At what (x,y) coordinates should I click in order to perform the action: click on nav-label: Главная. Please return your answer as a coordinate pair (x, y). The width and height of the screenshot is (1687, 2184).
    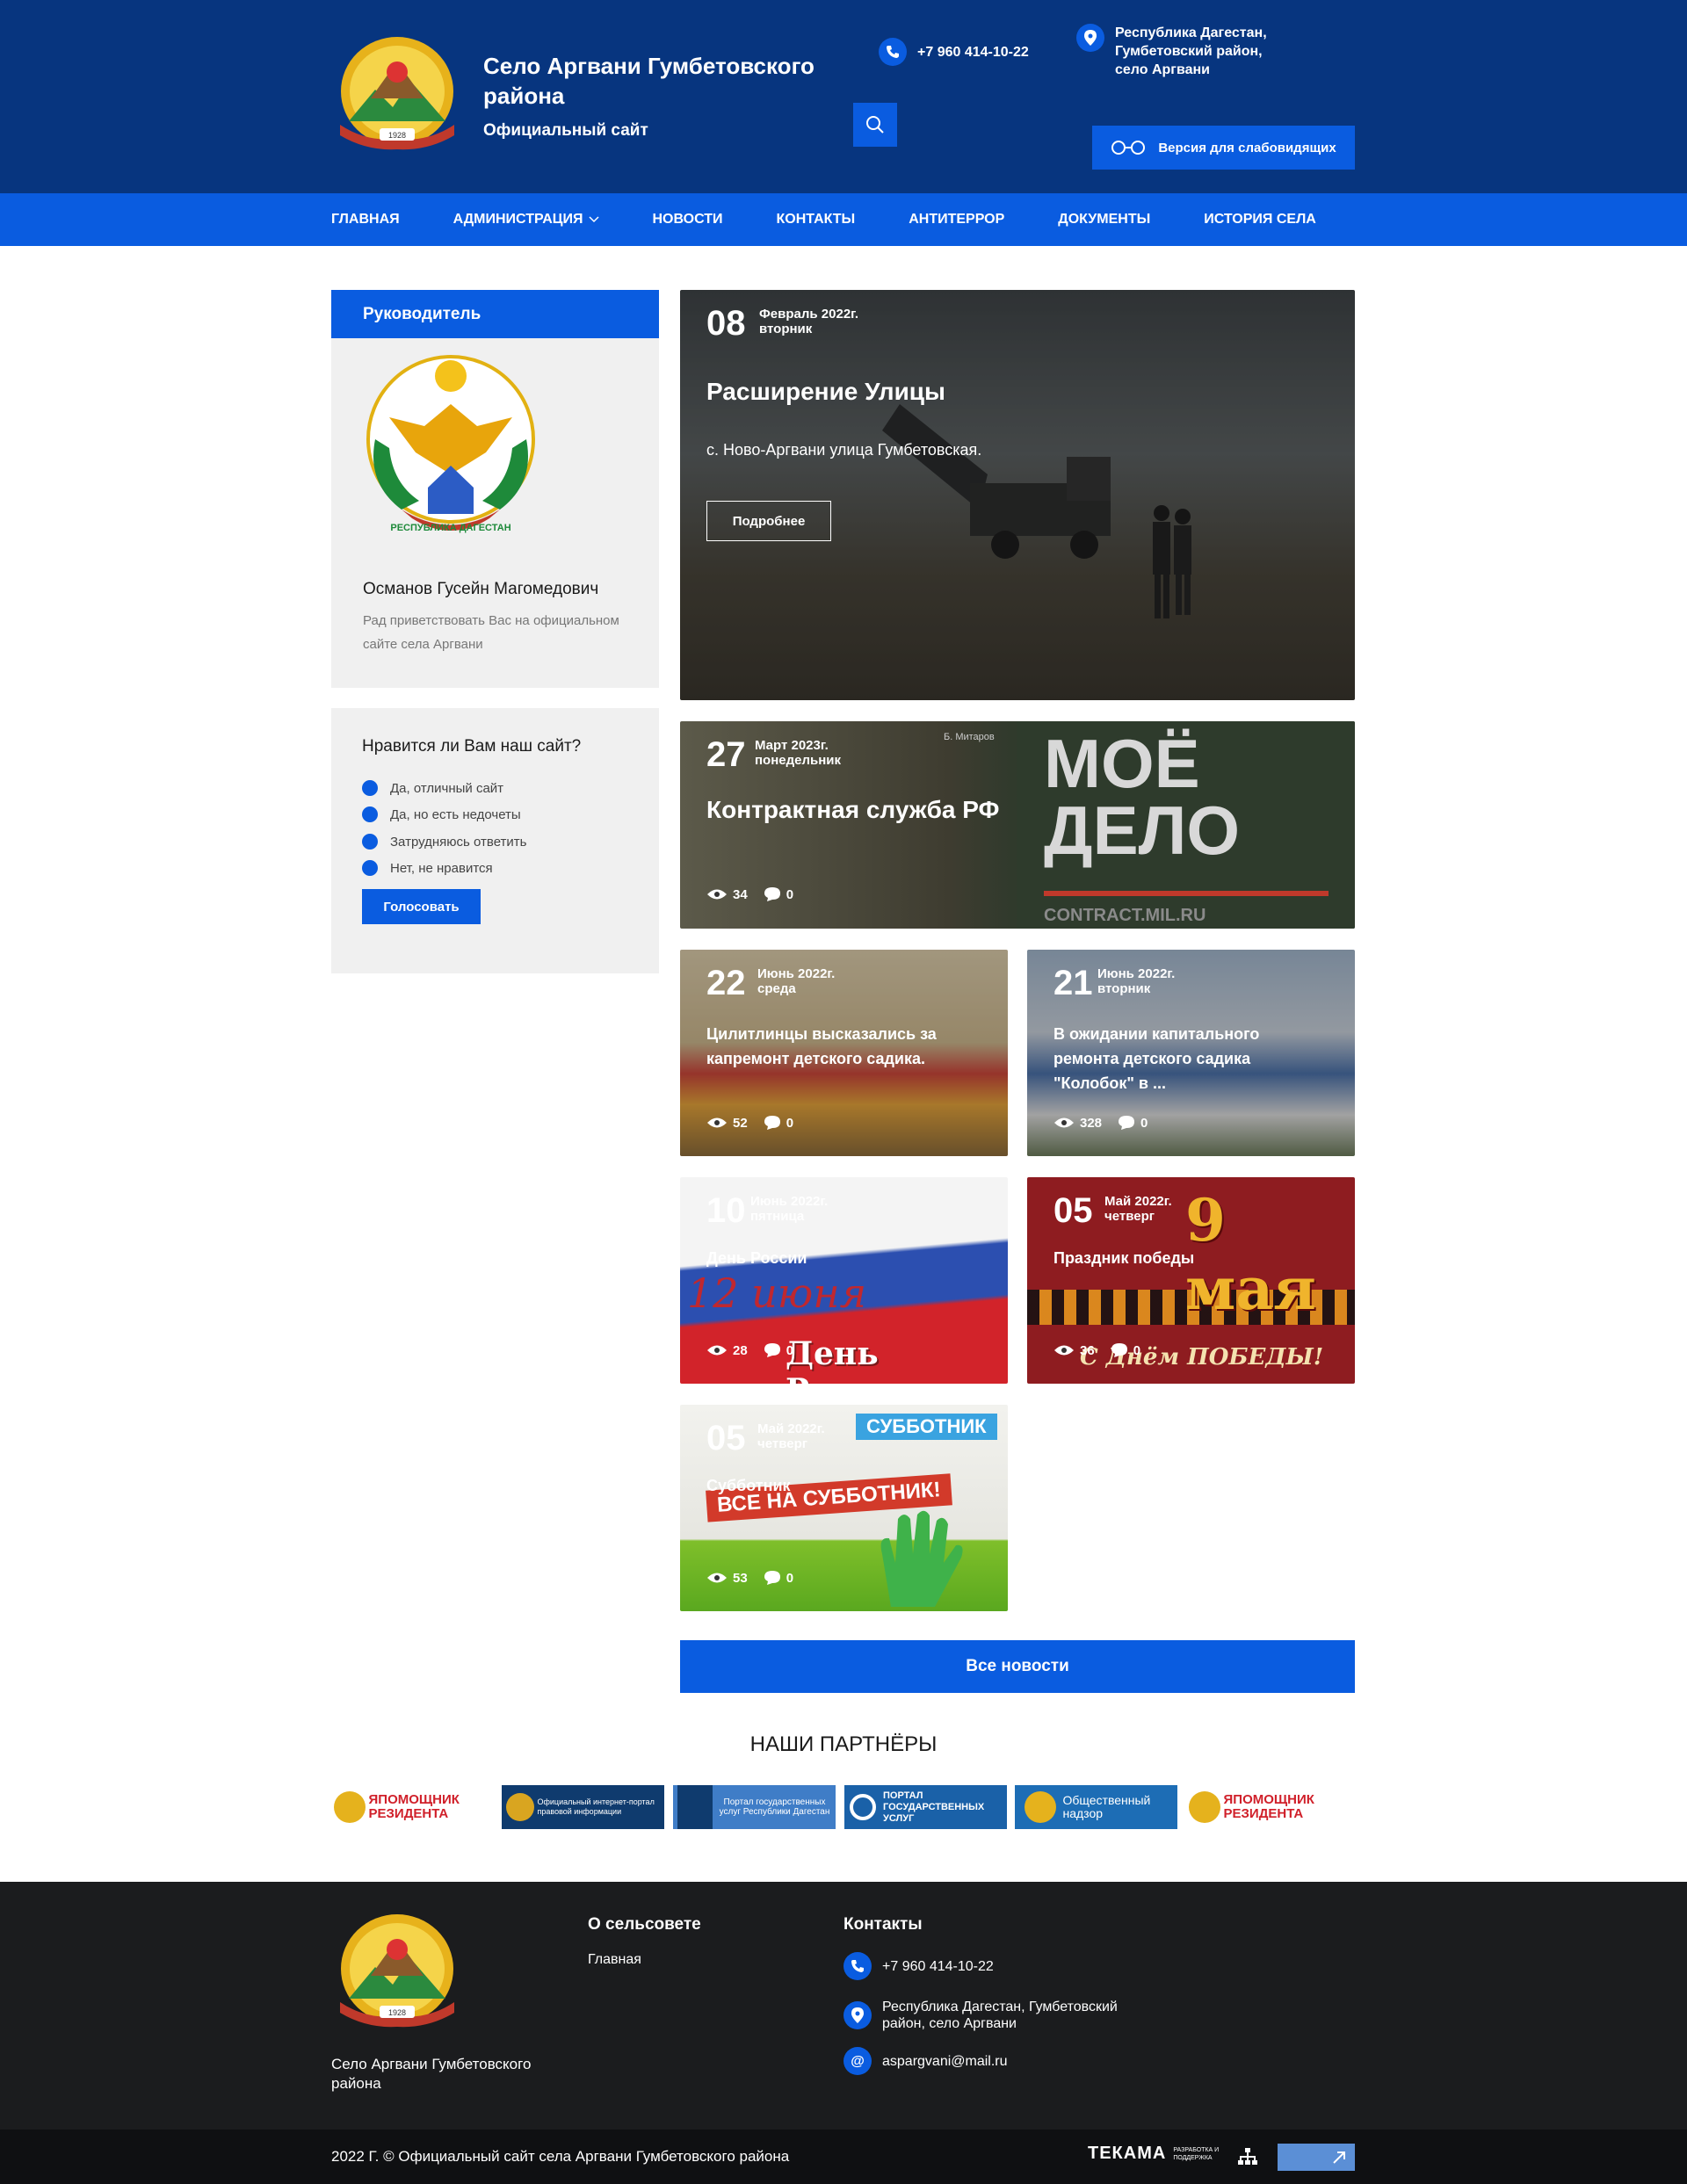
    Looking at the image, I should click on (365, 219).